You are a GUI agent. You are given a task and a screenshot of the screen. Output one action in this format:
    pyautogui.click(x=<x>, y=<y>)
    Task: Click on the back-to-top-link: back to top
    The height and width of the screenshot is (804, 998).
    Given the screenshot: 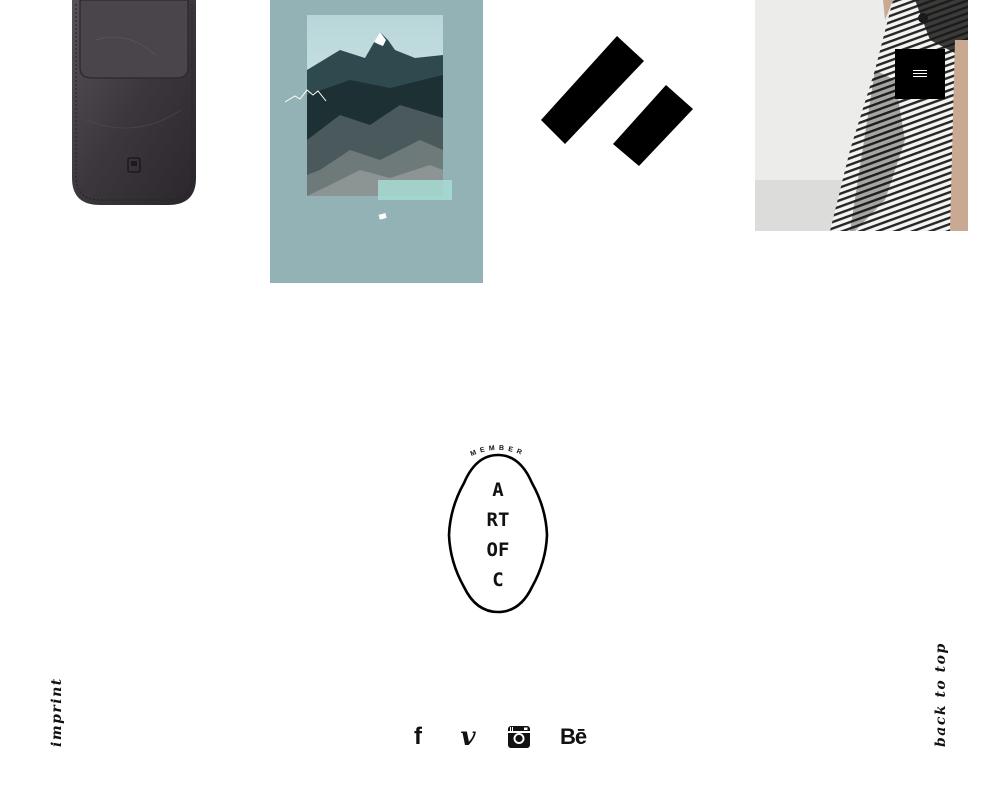 What is the action you would take?
    pyautogui.click(x=941, y=694)
    